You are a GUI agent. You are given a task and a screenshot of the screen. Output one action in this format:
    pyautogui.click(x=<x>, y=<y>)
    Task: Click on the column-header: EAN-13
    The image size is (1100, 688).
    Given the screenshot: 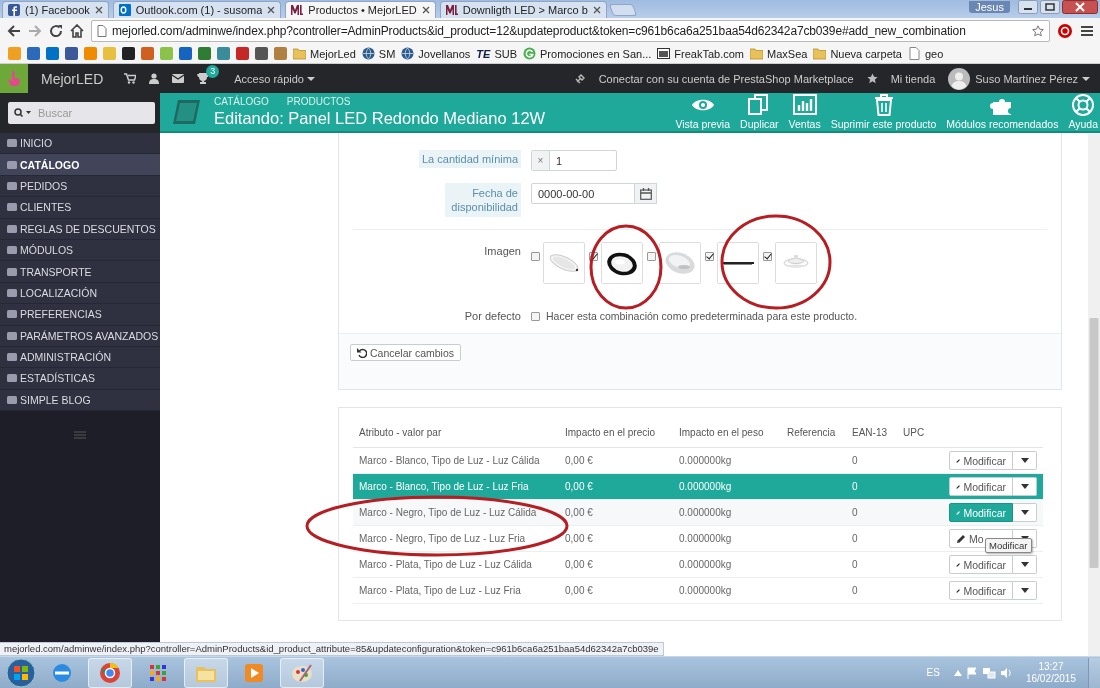 What is the action you would take?
    pyautogui.click(x=871, y=436)
    